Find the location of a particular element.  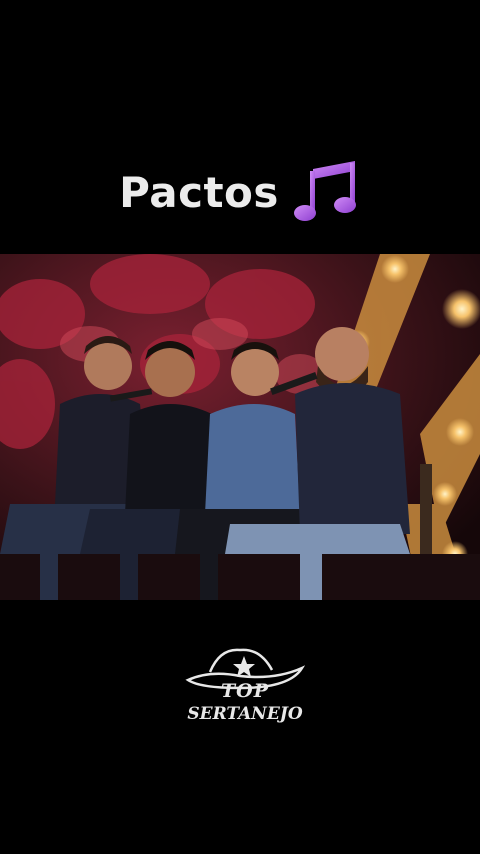

logo-line-1: TOP is located at coordinates (245, 691).